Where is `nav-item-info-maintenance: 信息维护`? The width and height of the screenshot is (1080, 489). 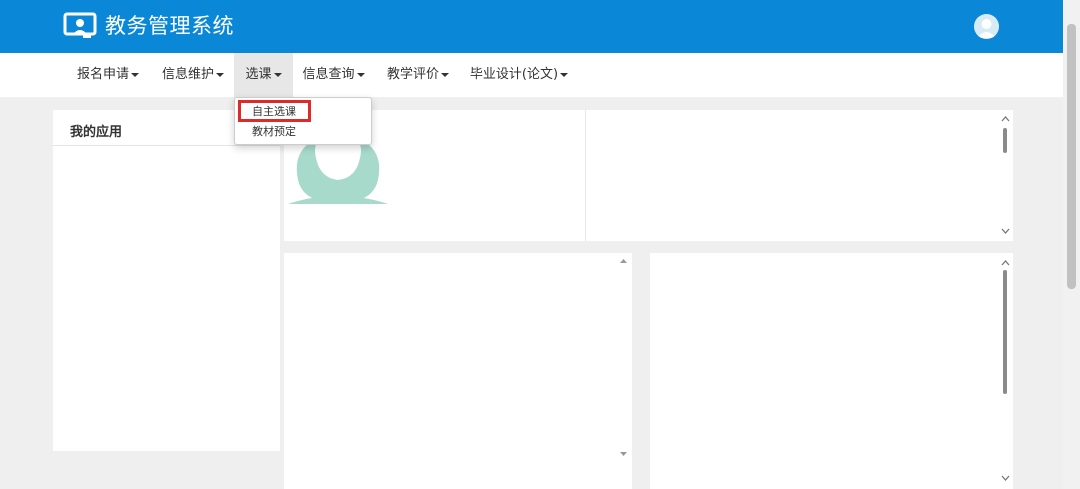 nav-item-info-maintenance: 信息维护 is located at coordinates (193, 75).